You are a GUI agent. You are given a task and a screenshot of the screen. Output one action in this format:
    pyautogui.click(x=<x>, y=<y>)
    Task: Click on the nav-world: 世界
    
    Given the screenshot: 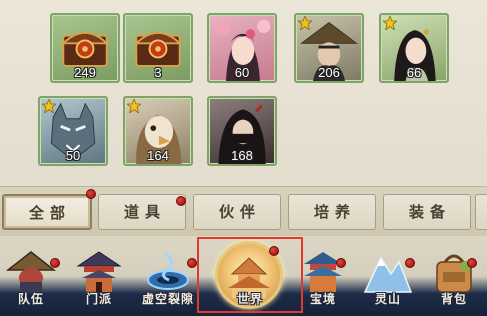 What is the action you would take?
    pyautogui.click(x=250, y=276)
    